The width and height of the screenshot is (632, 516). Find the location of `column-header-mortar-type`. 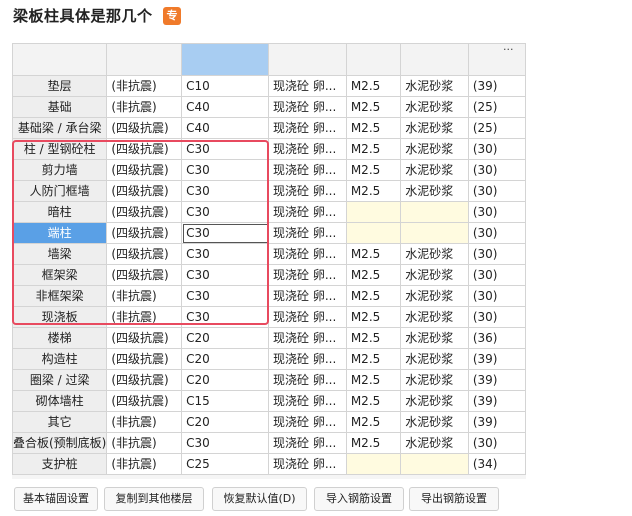

column-header-mortar-type is located at coordinates (434, 59).